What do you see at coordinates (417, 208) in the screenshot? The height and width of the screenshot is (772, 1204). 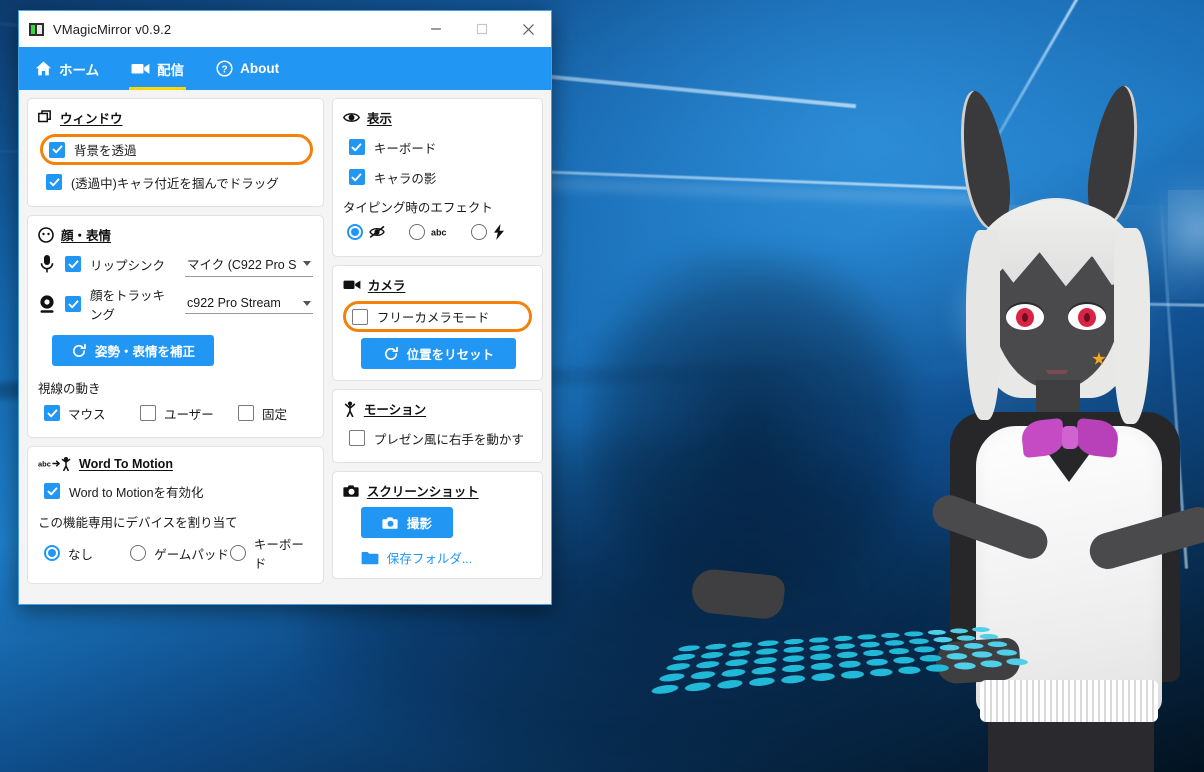 I see `typing-effect-label: タイピング時のエフェクト` at bounding box center [417, 208].